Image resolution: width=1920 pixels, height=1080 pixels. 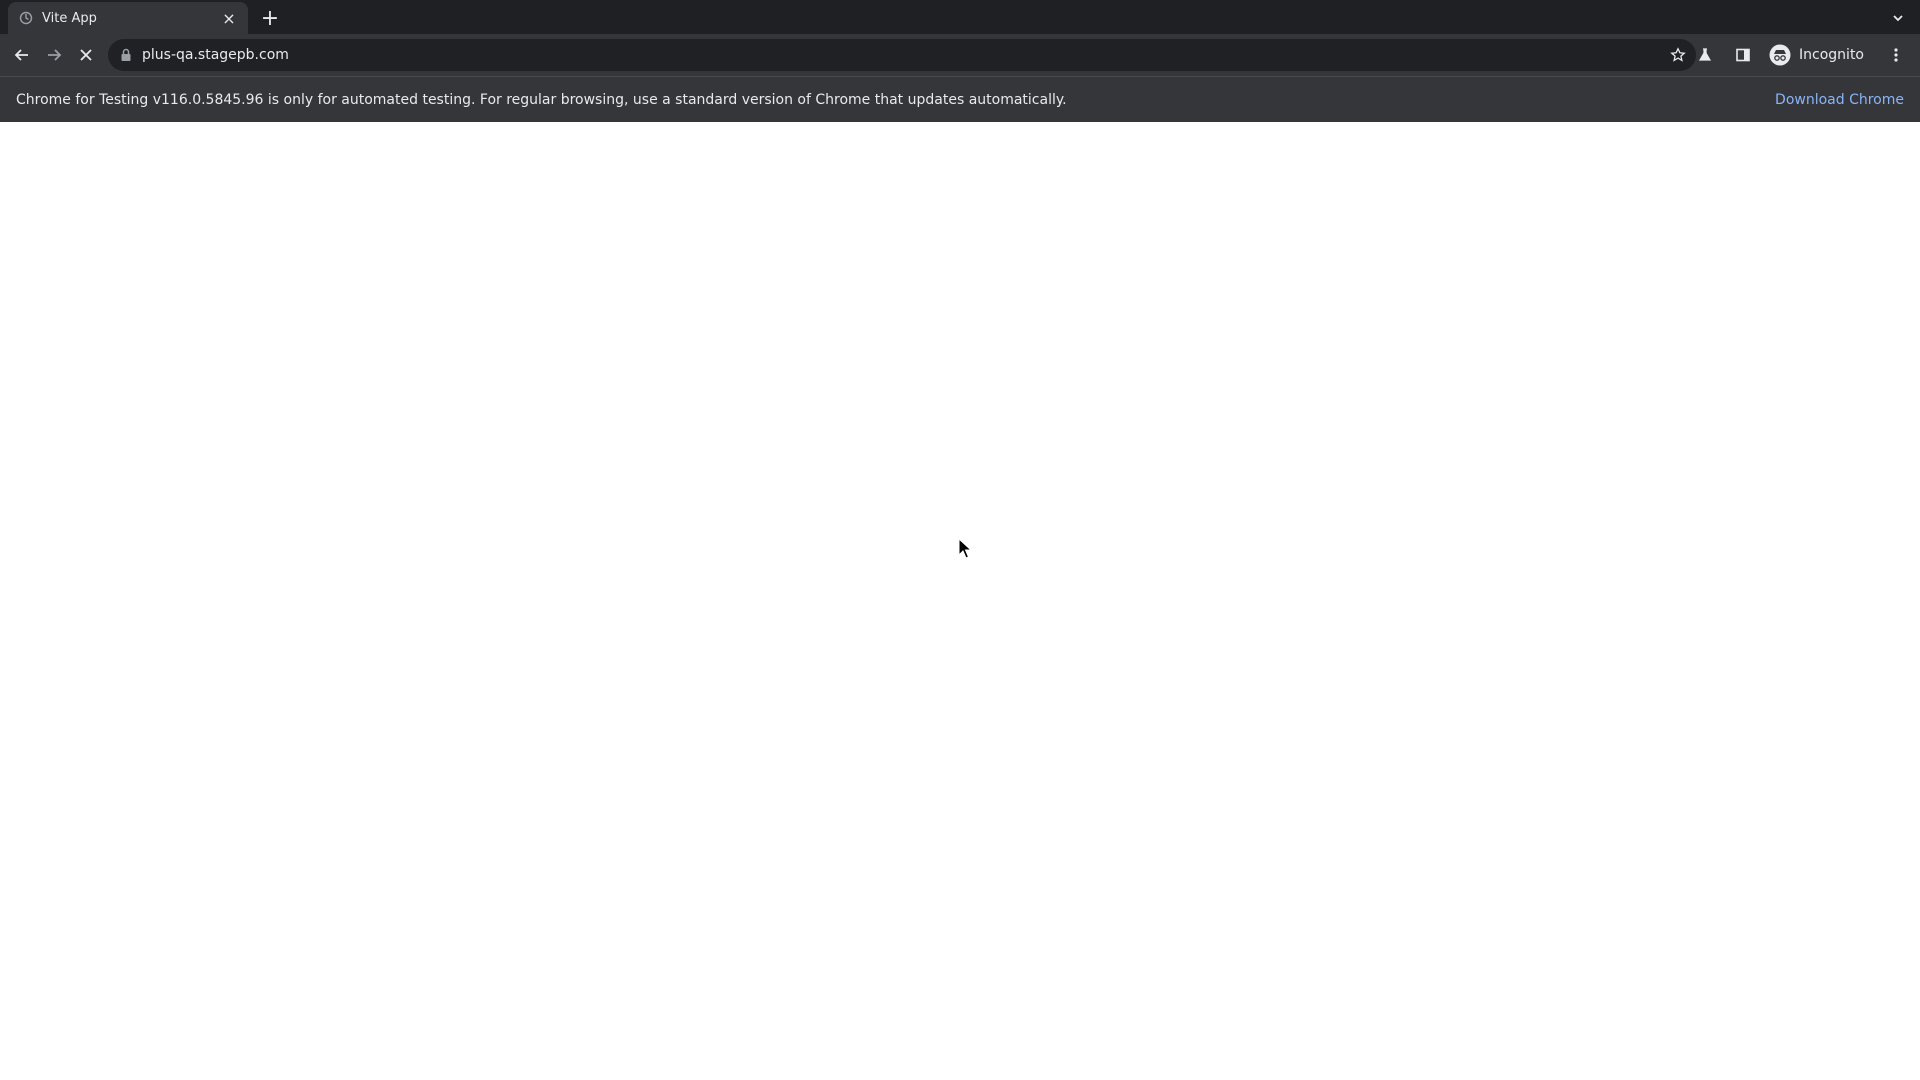 I want to click on mouse-cursor-icon, so click(x=965, y=548).